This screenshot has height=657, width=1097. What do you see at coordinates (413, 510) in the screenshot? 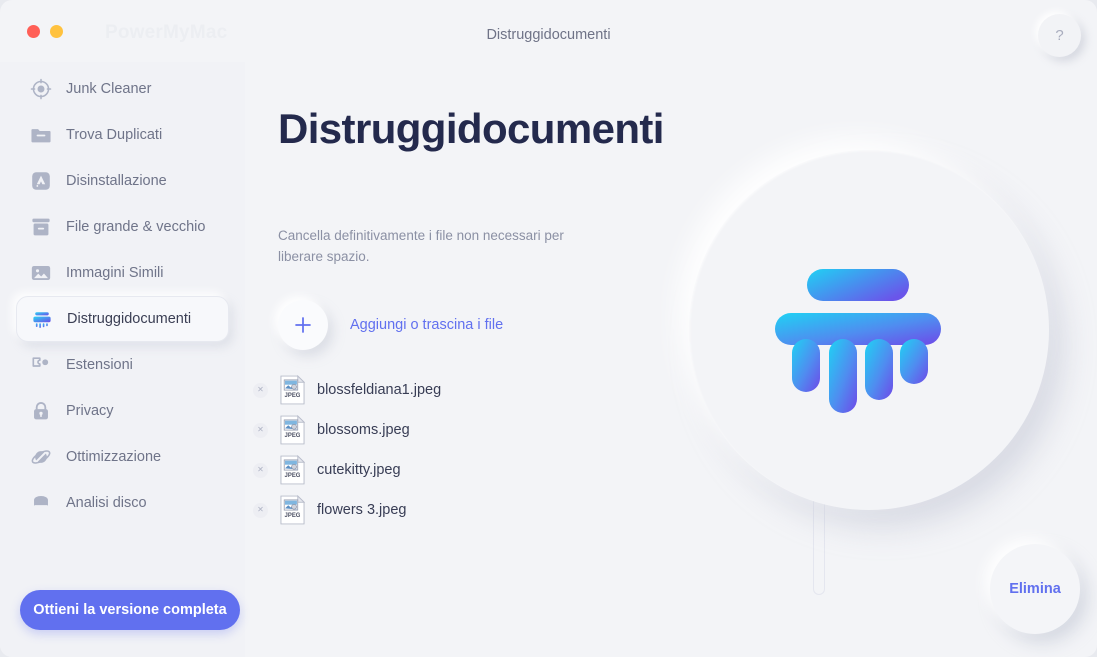
I see `file-list-item: ✕ JPEG flowers 3.jpeg` at bounding box center [413, 510].